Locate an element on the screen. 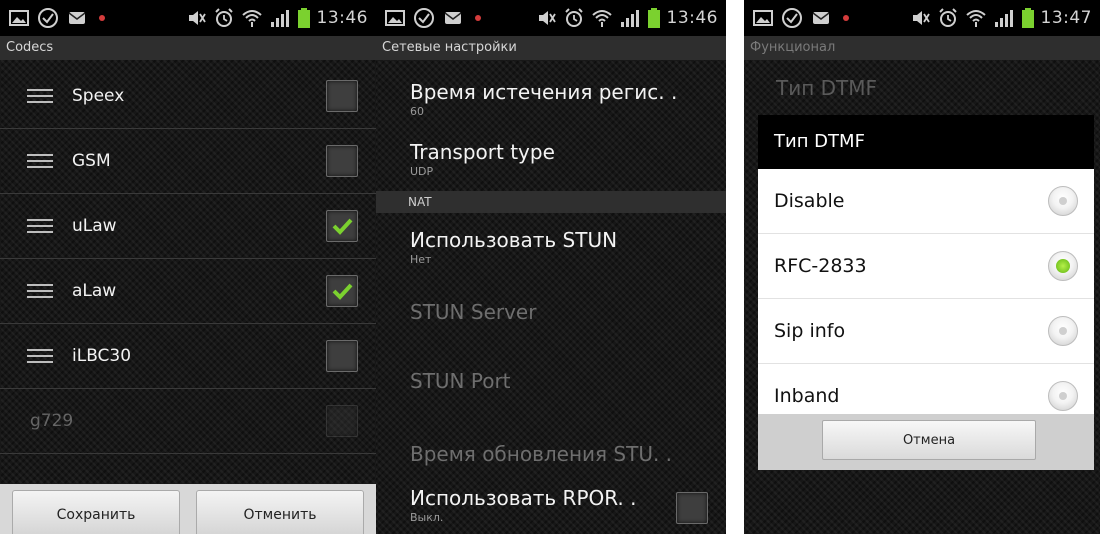 This screenshot has width=1100, height=534. bg-pref-dtmf-type: Тип DTMF is located at coordinates (931, 88).